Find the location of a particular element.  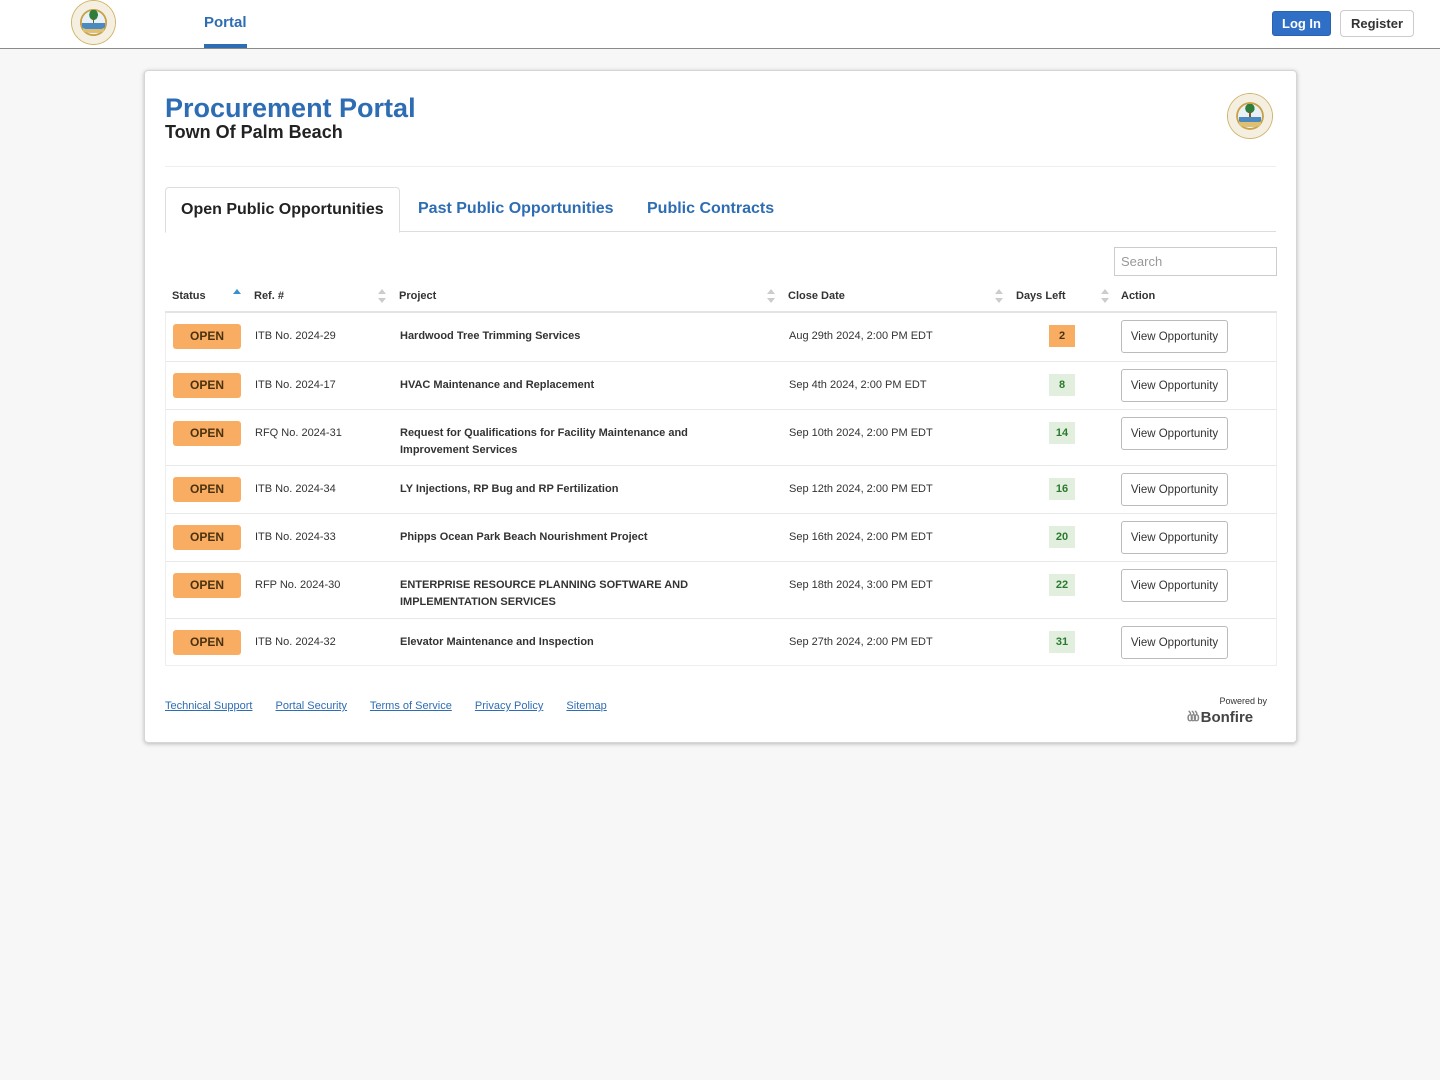

sort-ascending-icon is located at coordinates (237, 296).